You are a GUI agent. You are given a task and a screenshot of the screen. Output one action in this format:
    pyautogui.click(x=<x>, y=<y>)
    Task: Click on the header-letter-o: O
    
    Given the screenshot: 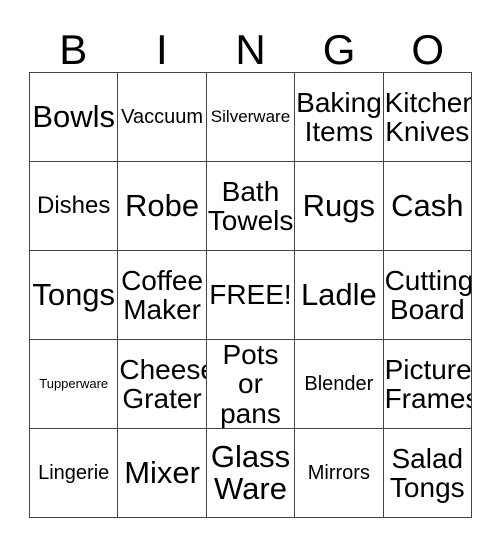 What is the action you would take?
    pyautogui.click(x=427, y=49)
    